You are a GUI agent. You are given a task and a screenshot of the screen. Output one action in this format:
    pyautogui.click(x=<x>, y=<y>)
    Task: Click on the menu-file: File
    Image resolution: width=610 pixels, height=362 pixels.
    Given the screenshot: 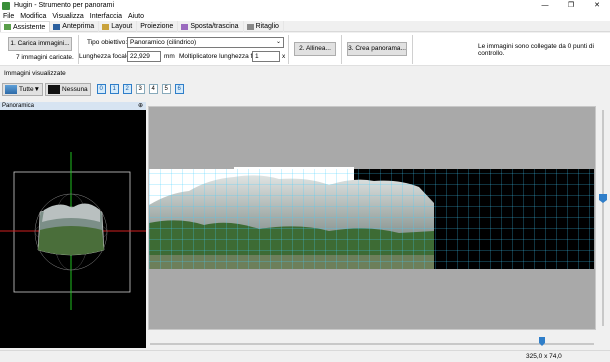 What is the action you would take?
    pyautogui.click(x=8, y=16)
    